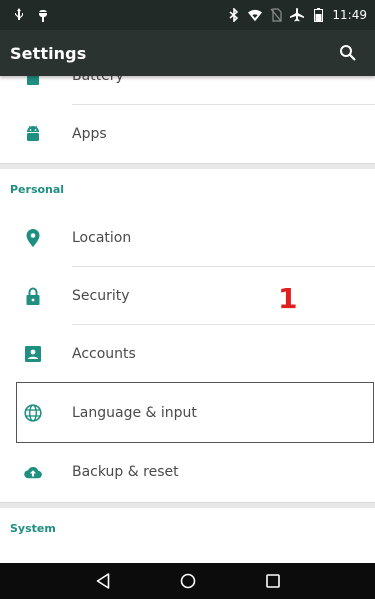 This screenshot has width=375, height=599. Describe the element at coordinates (33, 354) in the screenshot. I see `account-card-icon` at that location.